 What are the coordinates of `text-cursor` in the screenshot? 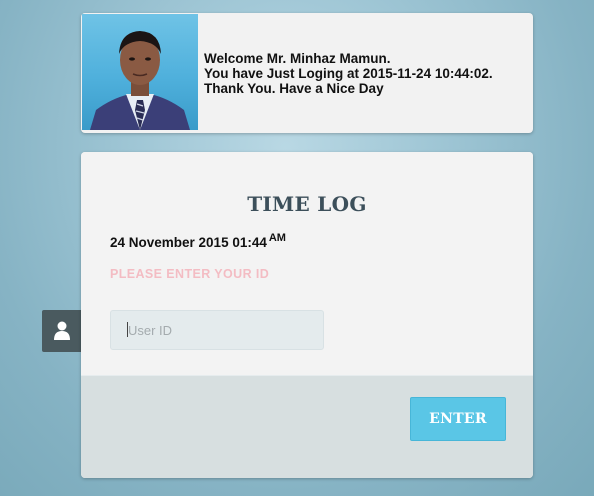 It's located at (127, 329).